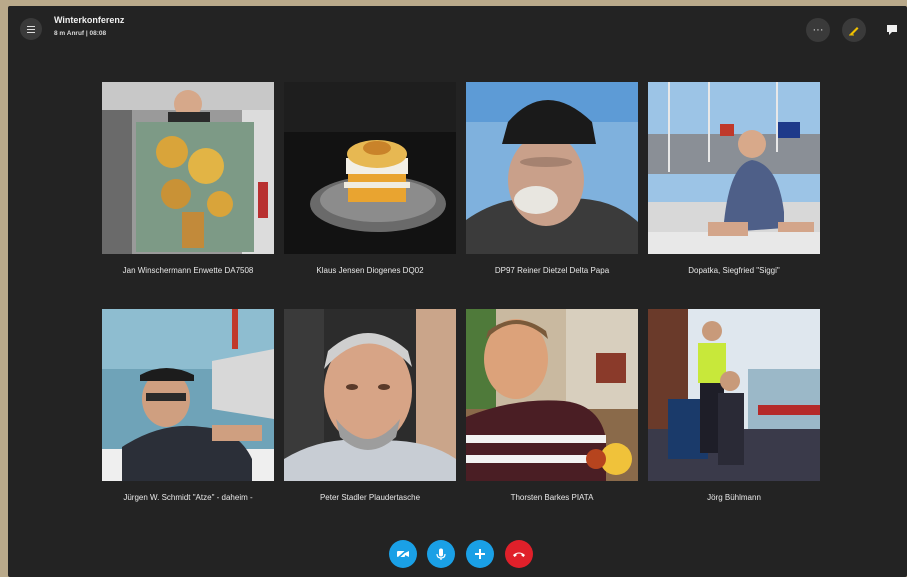  I want to click on chat-icon, so click(892, 30).